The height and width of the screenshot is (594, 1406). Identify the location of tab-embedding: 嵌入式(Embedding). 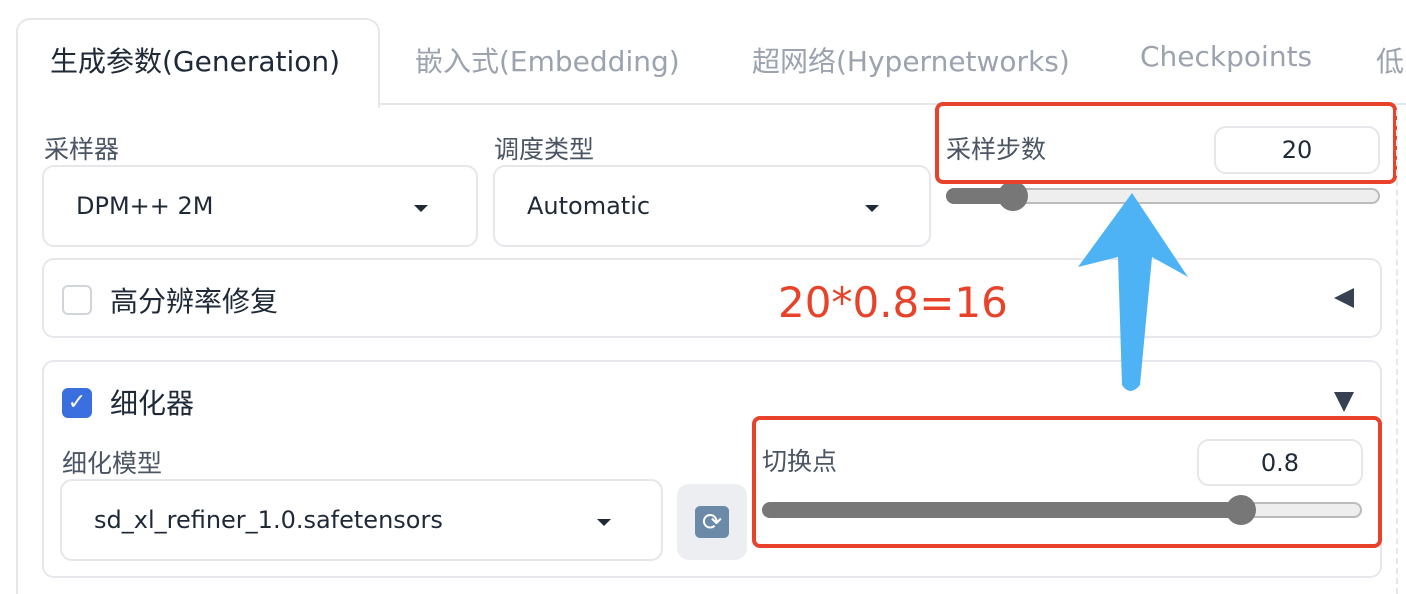
(547, 60).